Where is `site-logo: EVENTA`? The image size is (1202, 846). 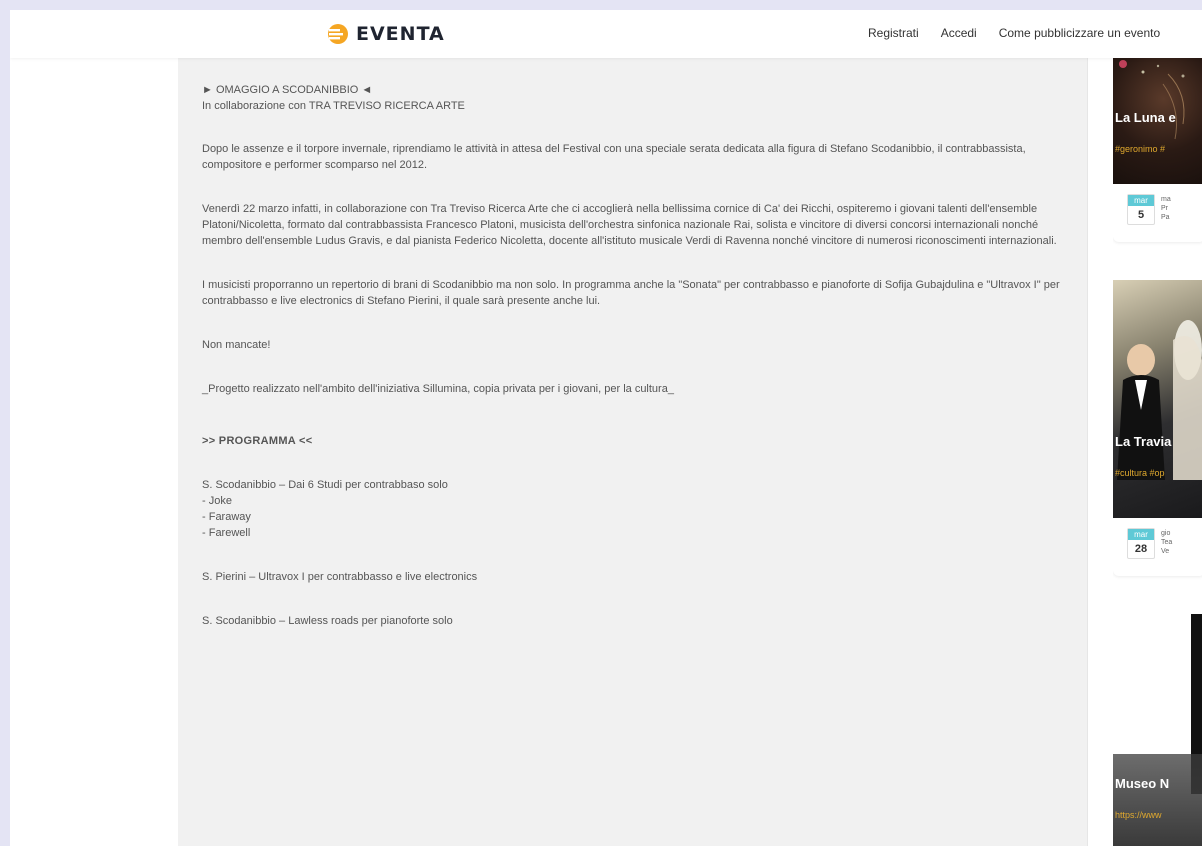
site-logo: EVENTA is located at coordinates (386, 34).